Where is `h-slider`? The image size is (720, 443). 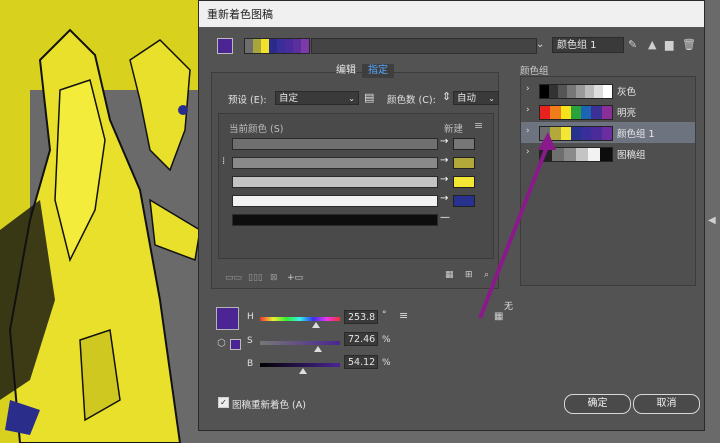
h-slider is located at coordinates (300, 319).